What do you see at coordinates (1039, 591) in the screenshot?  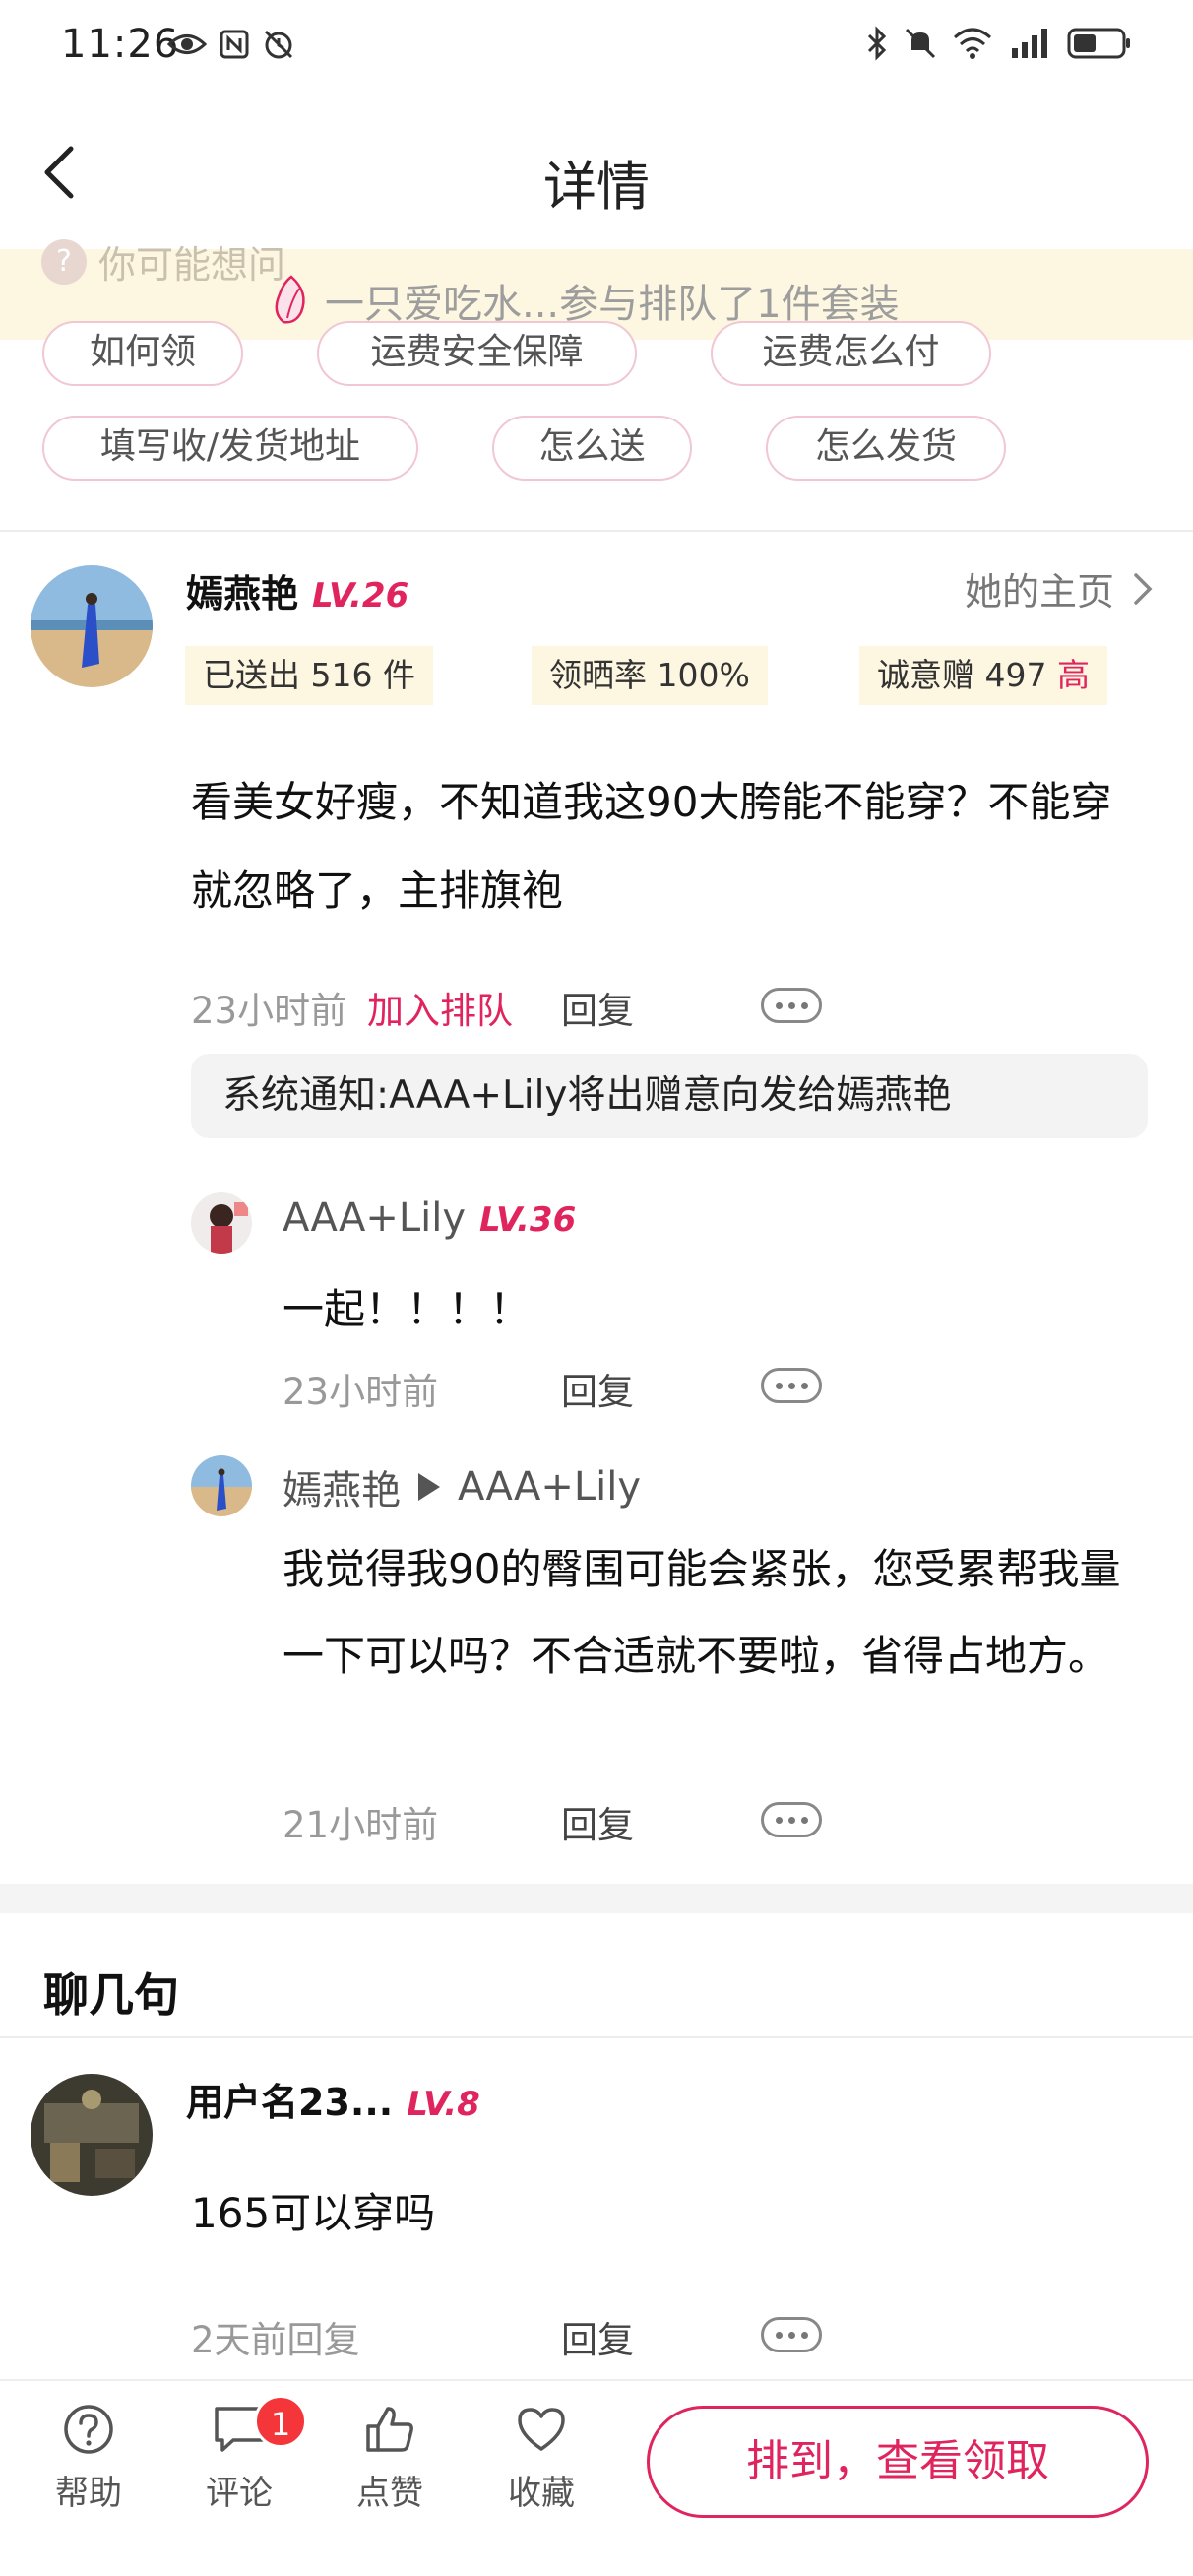 I see `homepage-link-label: 她的主页` at bounding box center [1039, 591].